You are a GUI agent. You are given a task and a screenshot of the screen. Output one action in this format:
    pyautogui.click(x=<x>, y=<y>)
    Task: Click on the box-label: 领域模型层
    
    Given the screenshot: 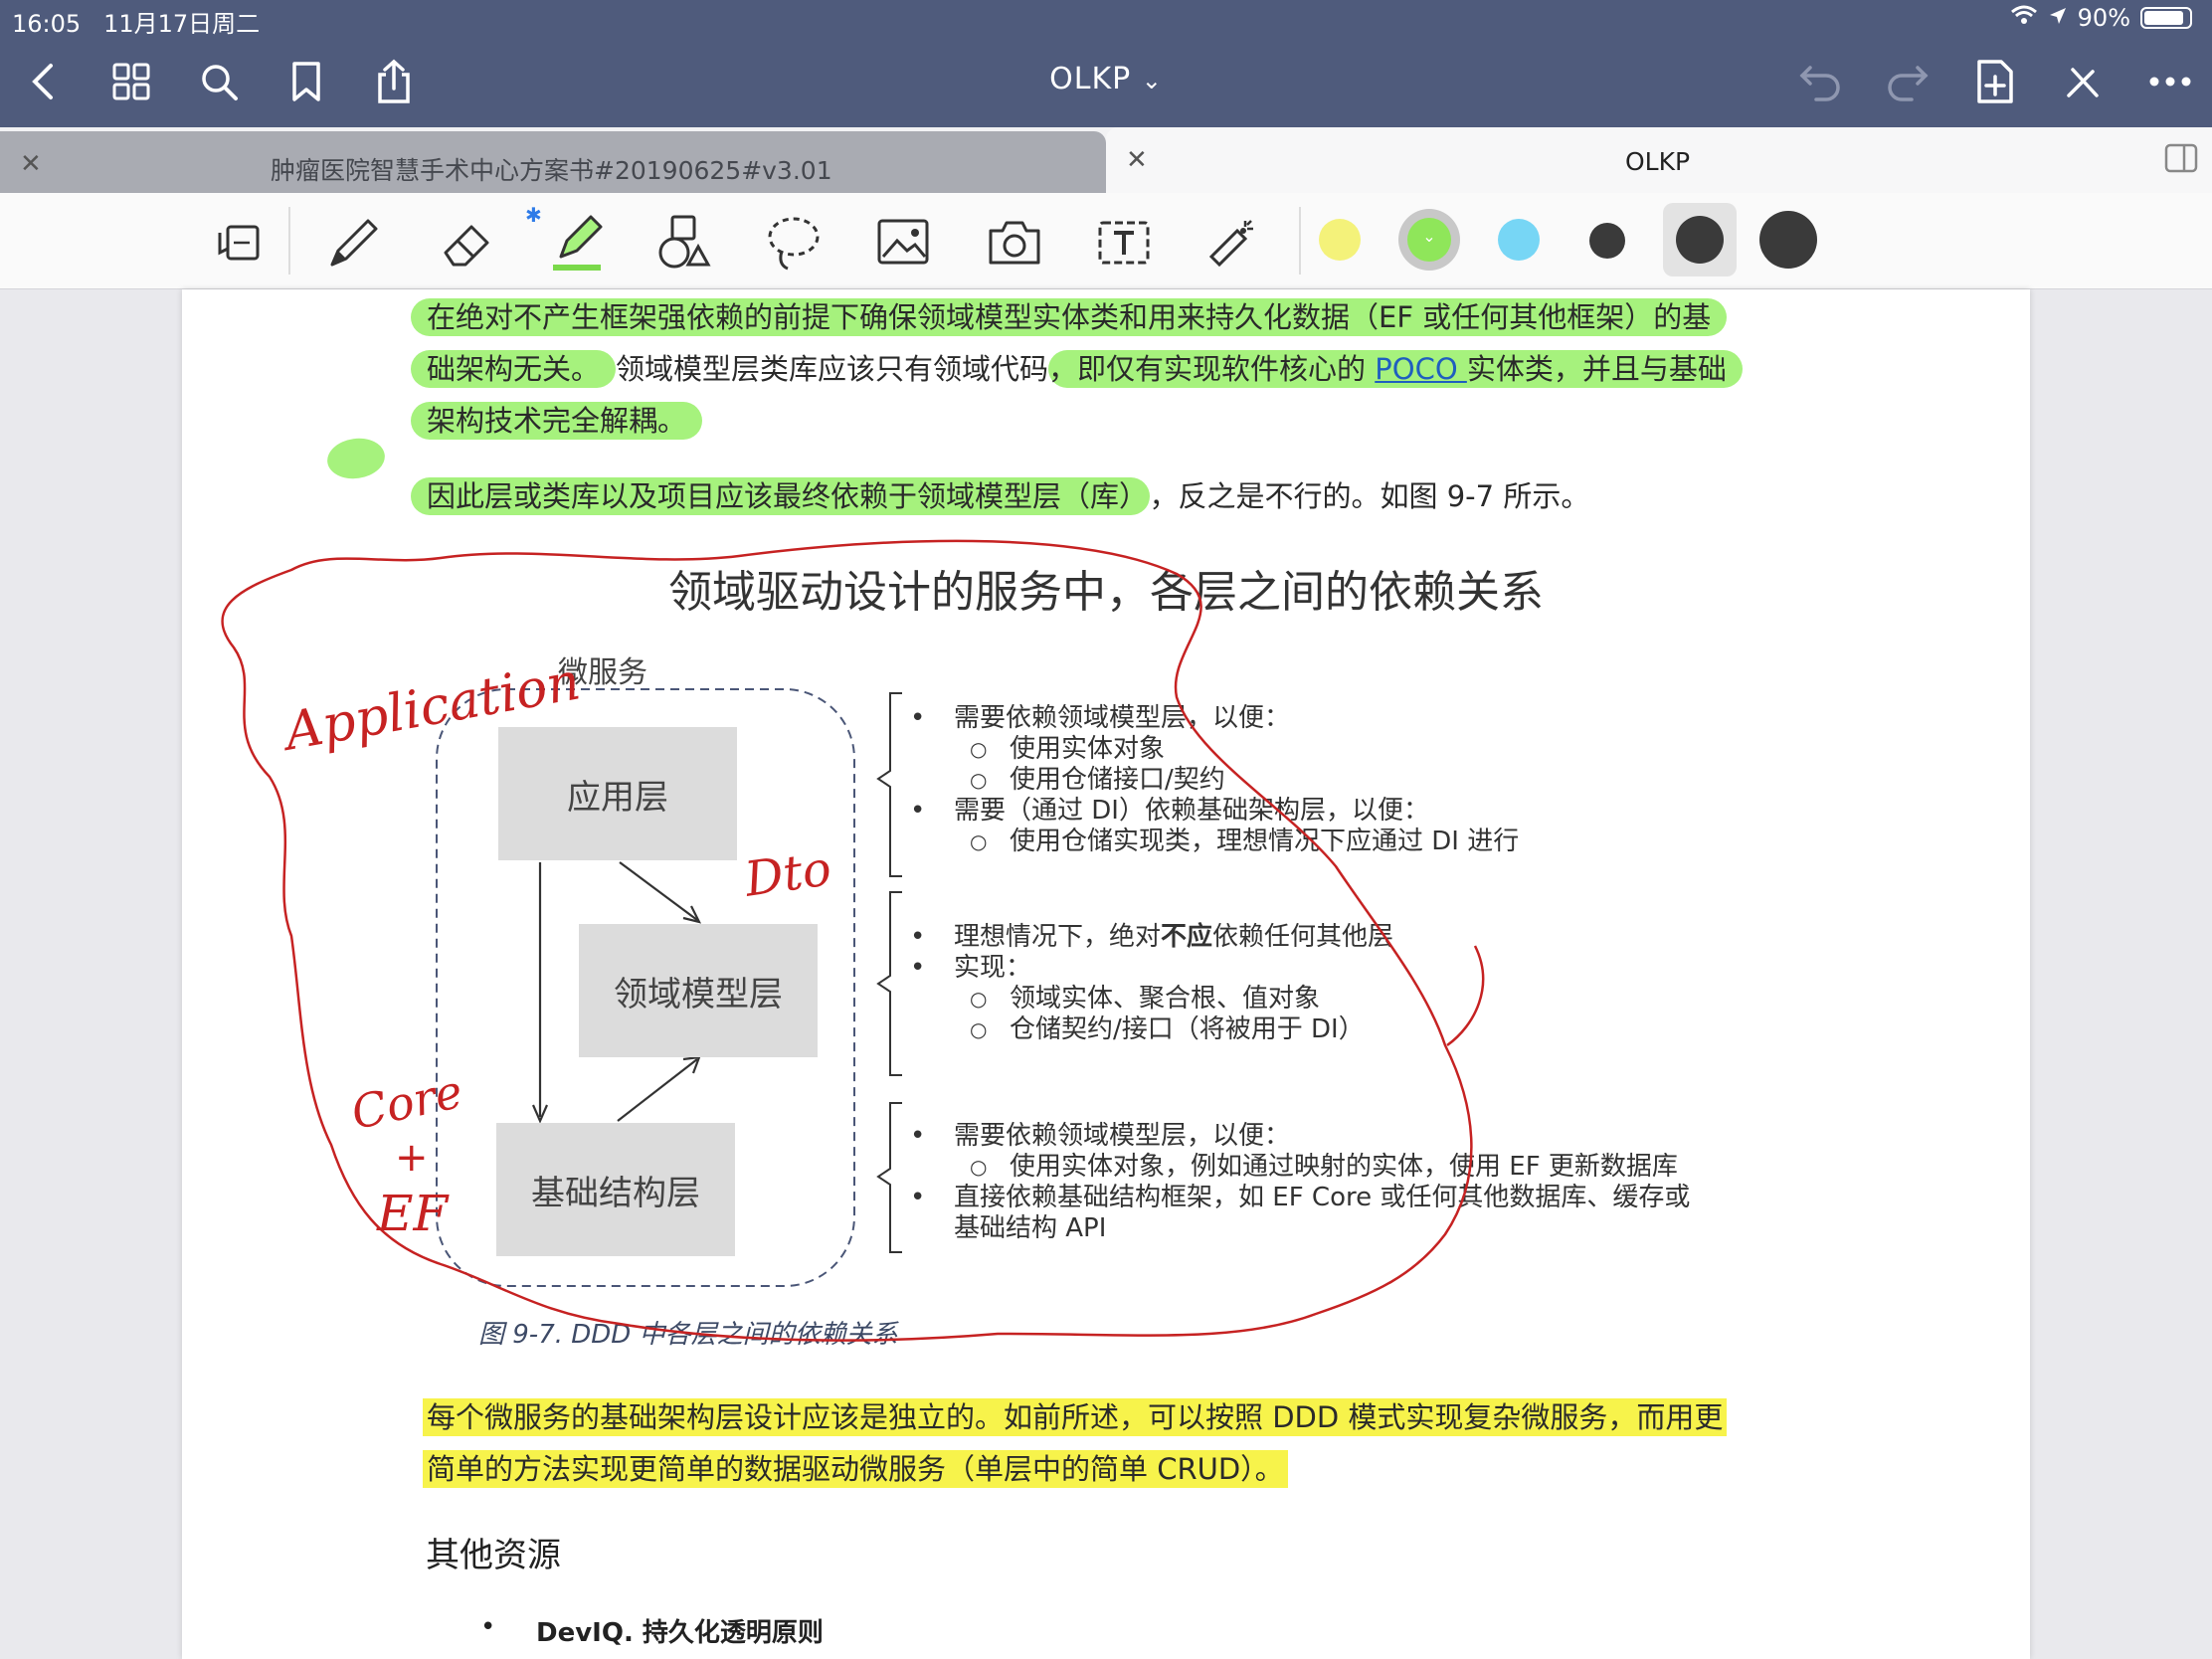 What is the action you would take?
    pyautogui.click(x=698, y=994)
    